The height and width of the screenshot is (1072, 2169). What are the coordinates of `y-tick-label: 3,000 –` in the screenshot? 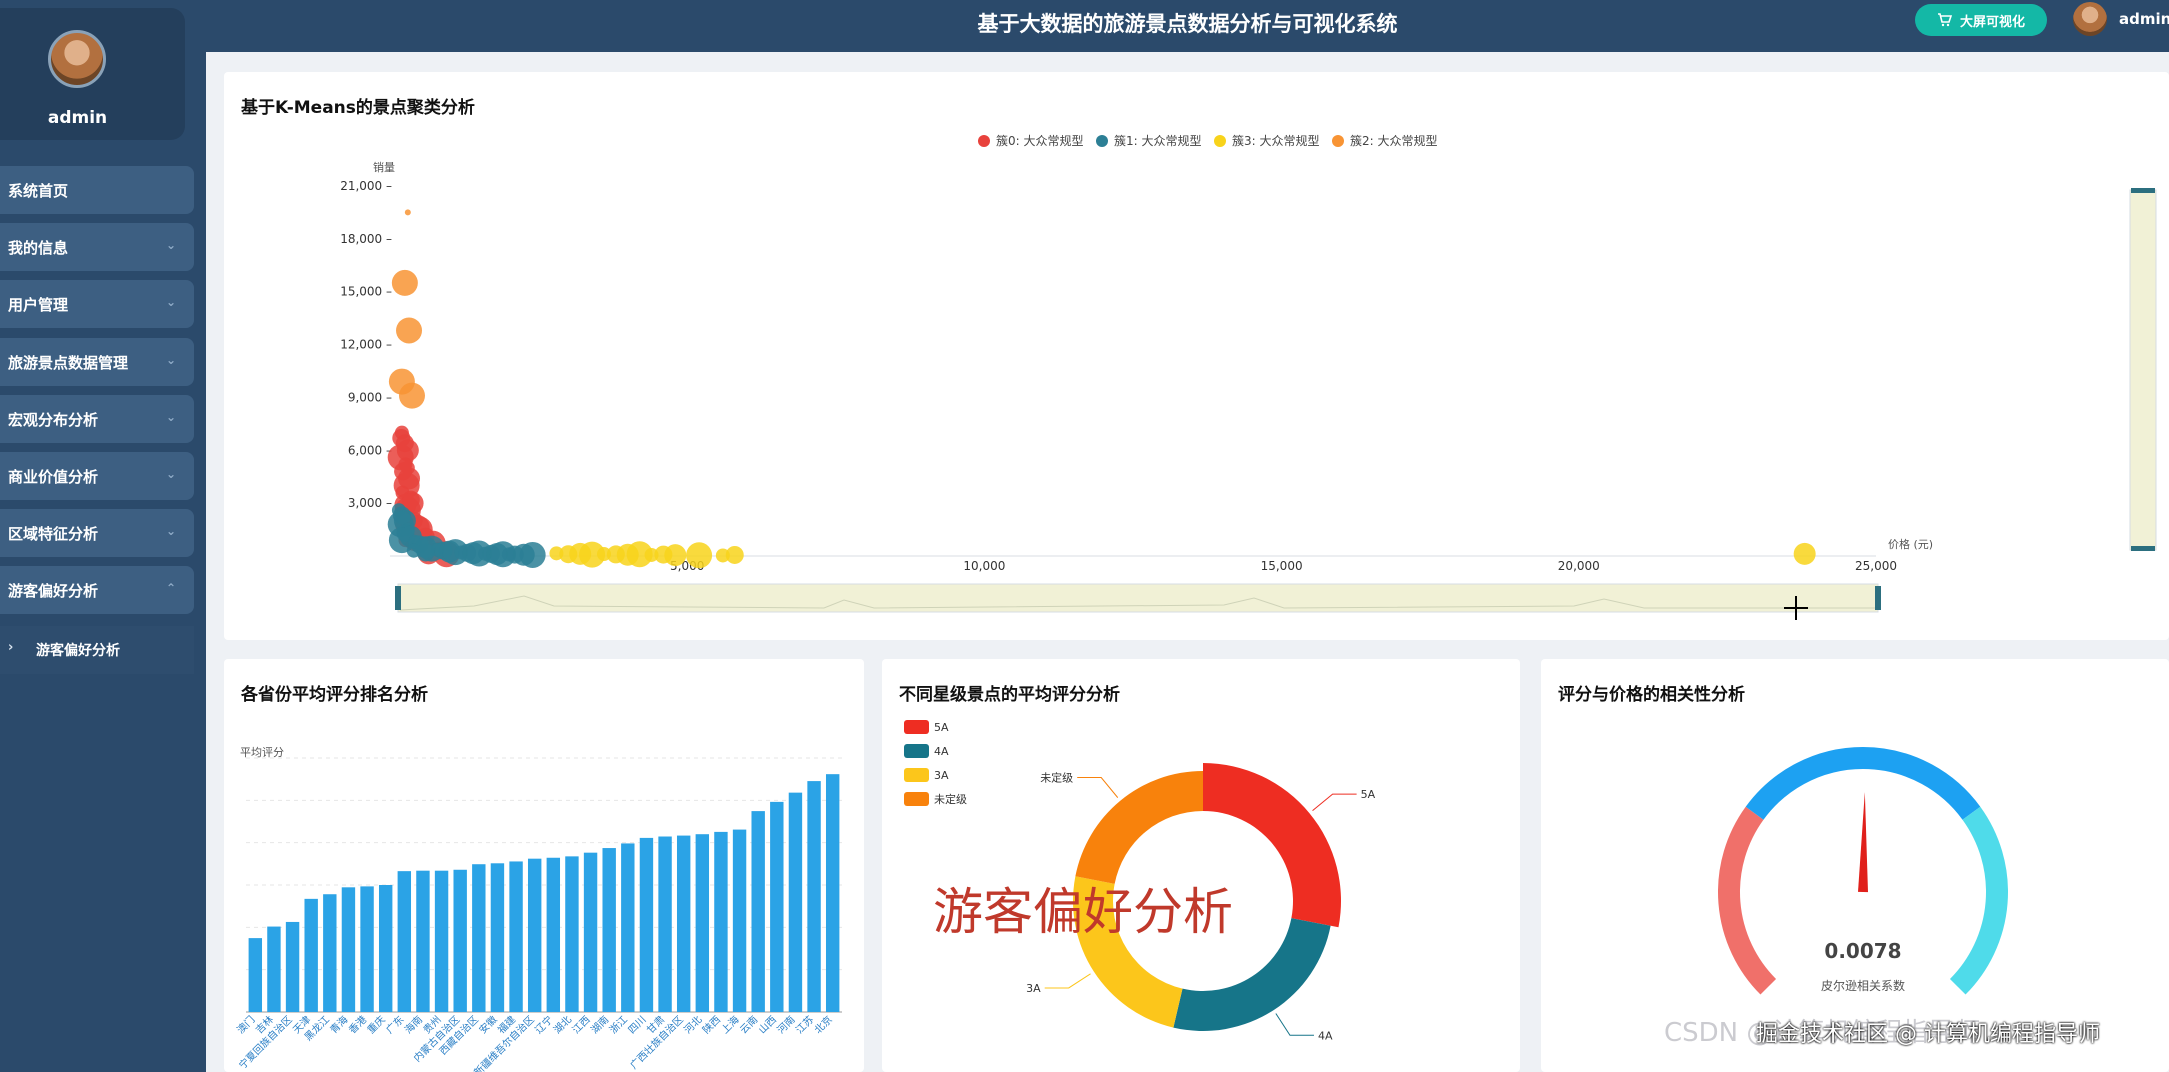 It's located at (370, 503).